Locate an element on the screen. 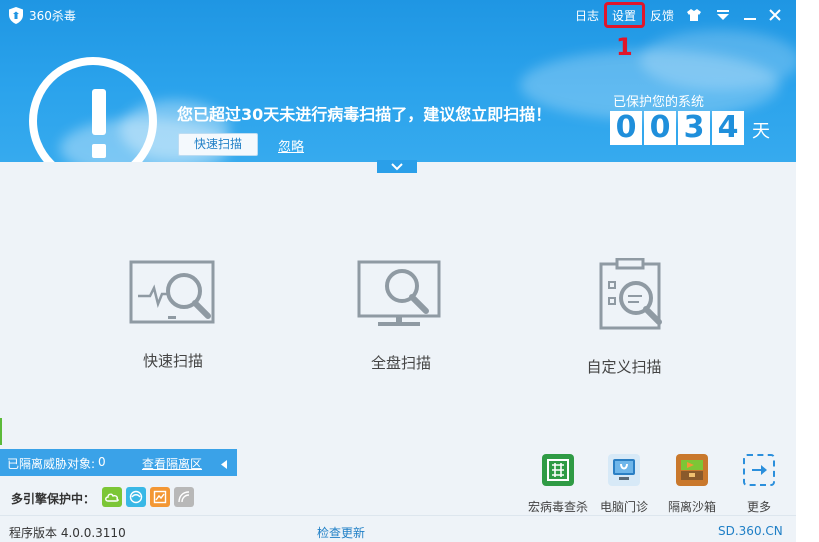  shield-logo-icon is located at coordinates (16, 15).